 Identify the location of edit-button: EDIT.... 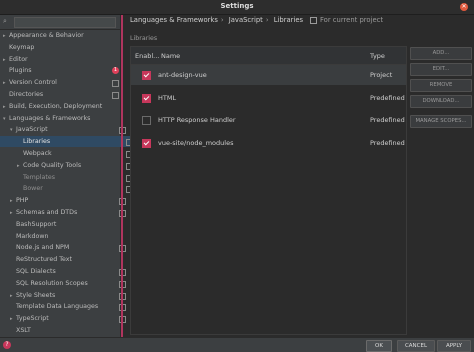
(441, 69).